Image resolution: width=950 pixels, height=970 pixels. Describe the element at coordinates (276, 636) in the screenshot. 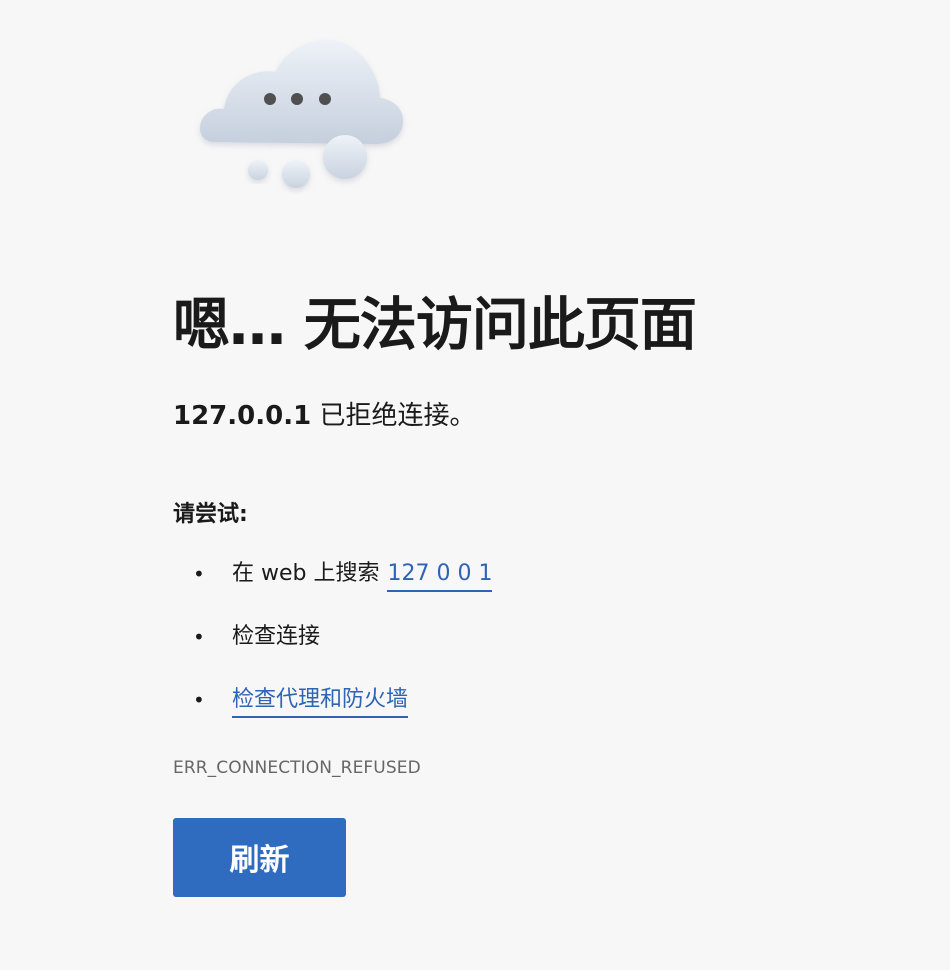

I see `check-connection-text: 检查连接` at that location.